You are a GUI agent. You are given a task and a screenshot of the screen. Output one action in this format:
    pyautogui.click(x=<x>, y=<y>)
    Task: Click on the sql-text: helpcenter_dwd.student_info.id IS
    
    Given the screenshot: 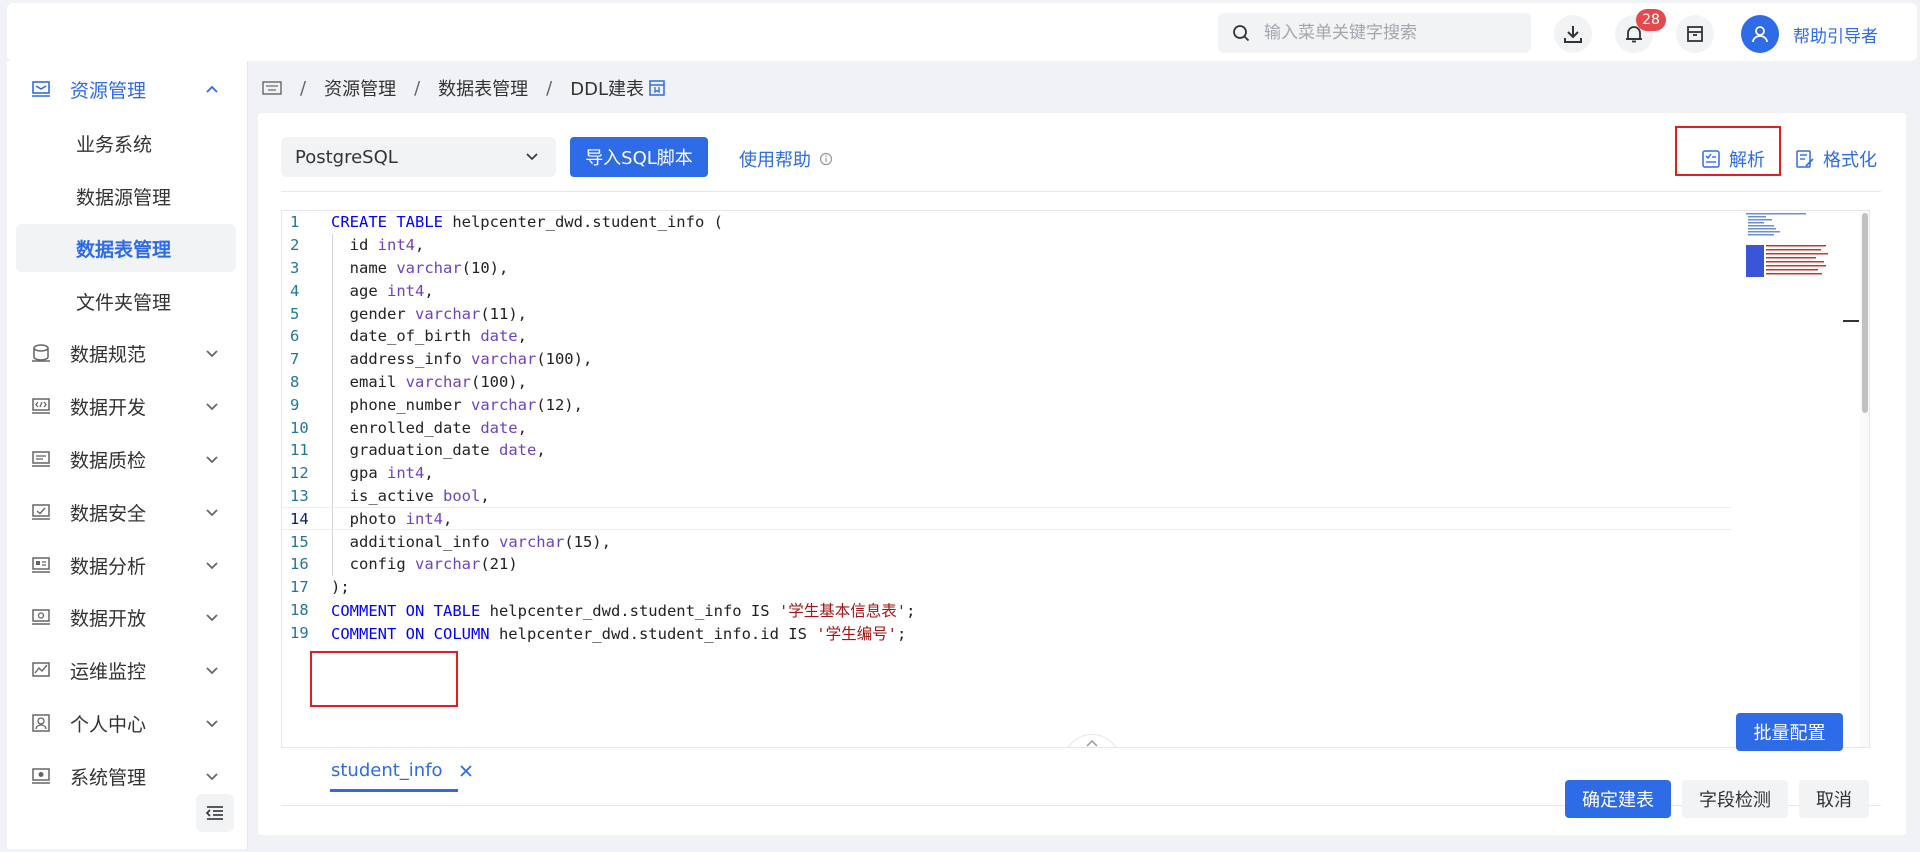 What is the action you would take?
    pyautogui.click(x=653, y=633)
    